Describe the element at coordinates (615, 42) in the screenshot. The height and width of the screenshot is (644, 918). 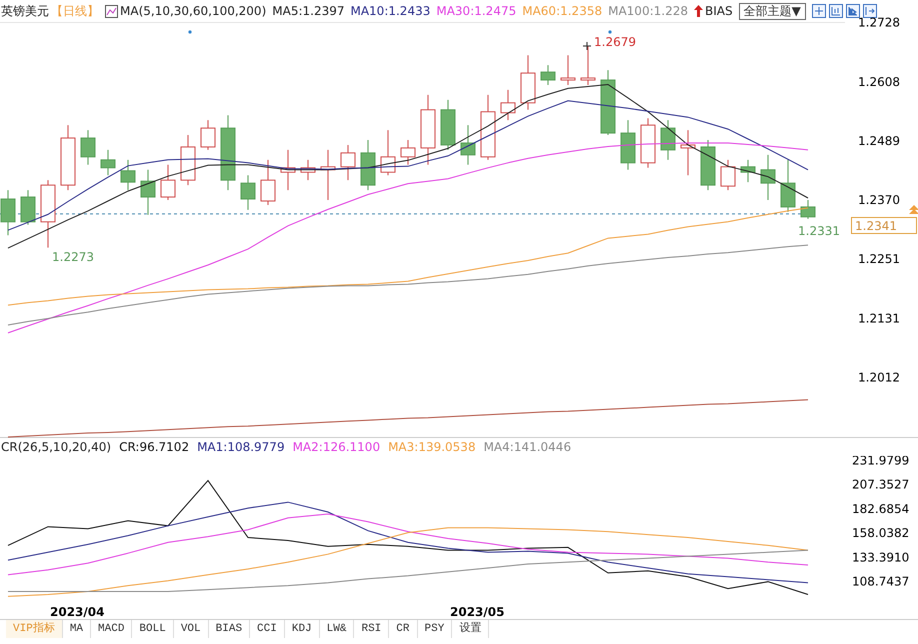
I see `high-label: 1.2679` at that location.